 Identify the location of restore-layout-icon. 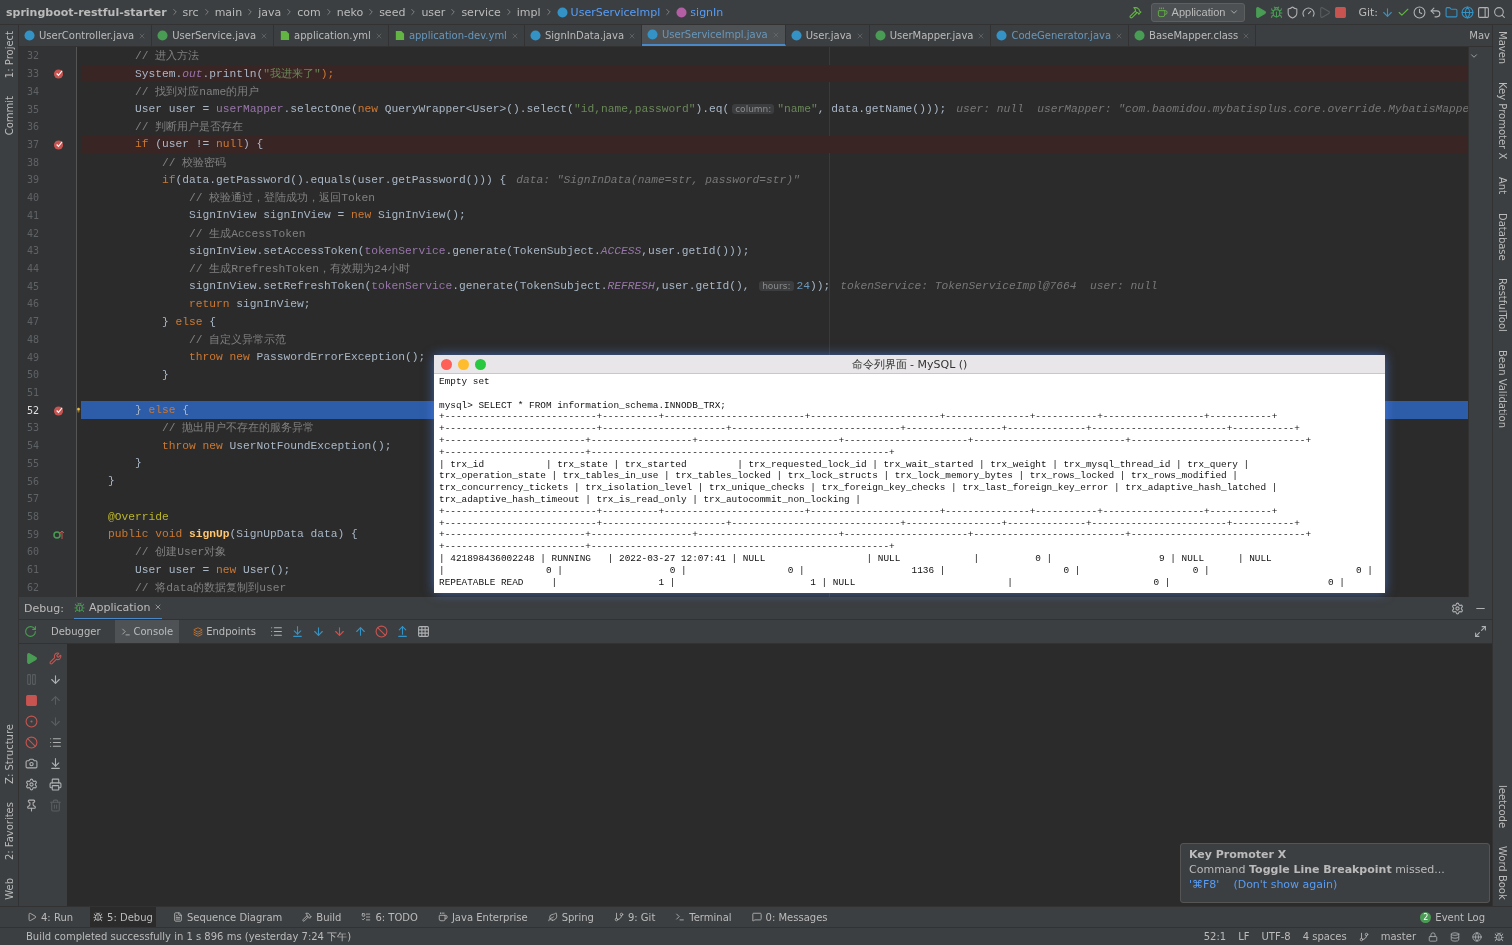
(1480, 631).